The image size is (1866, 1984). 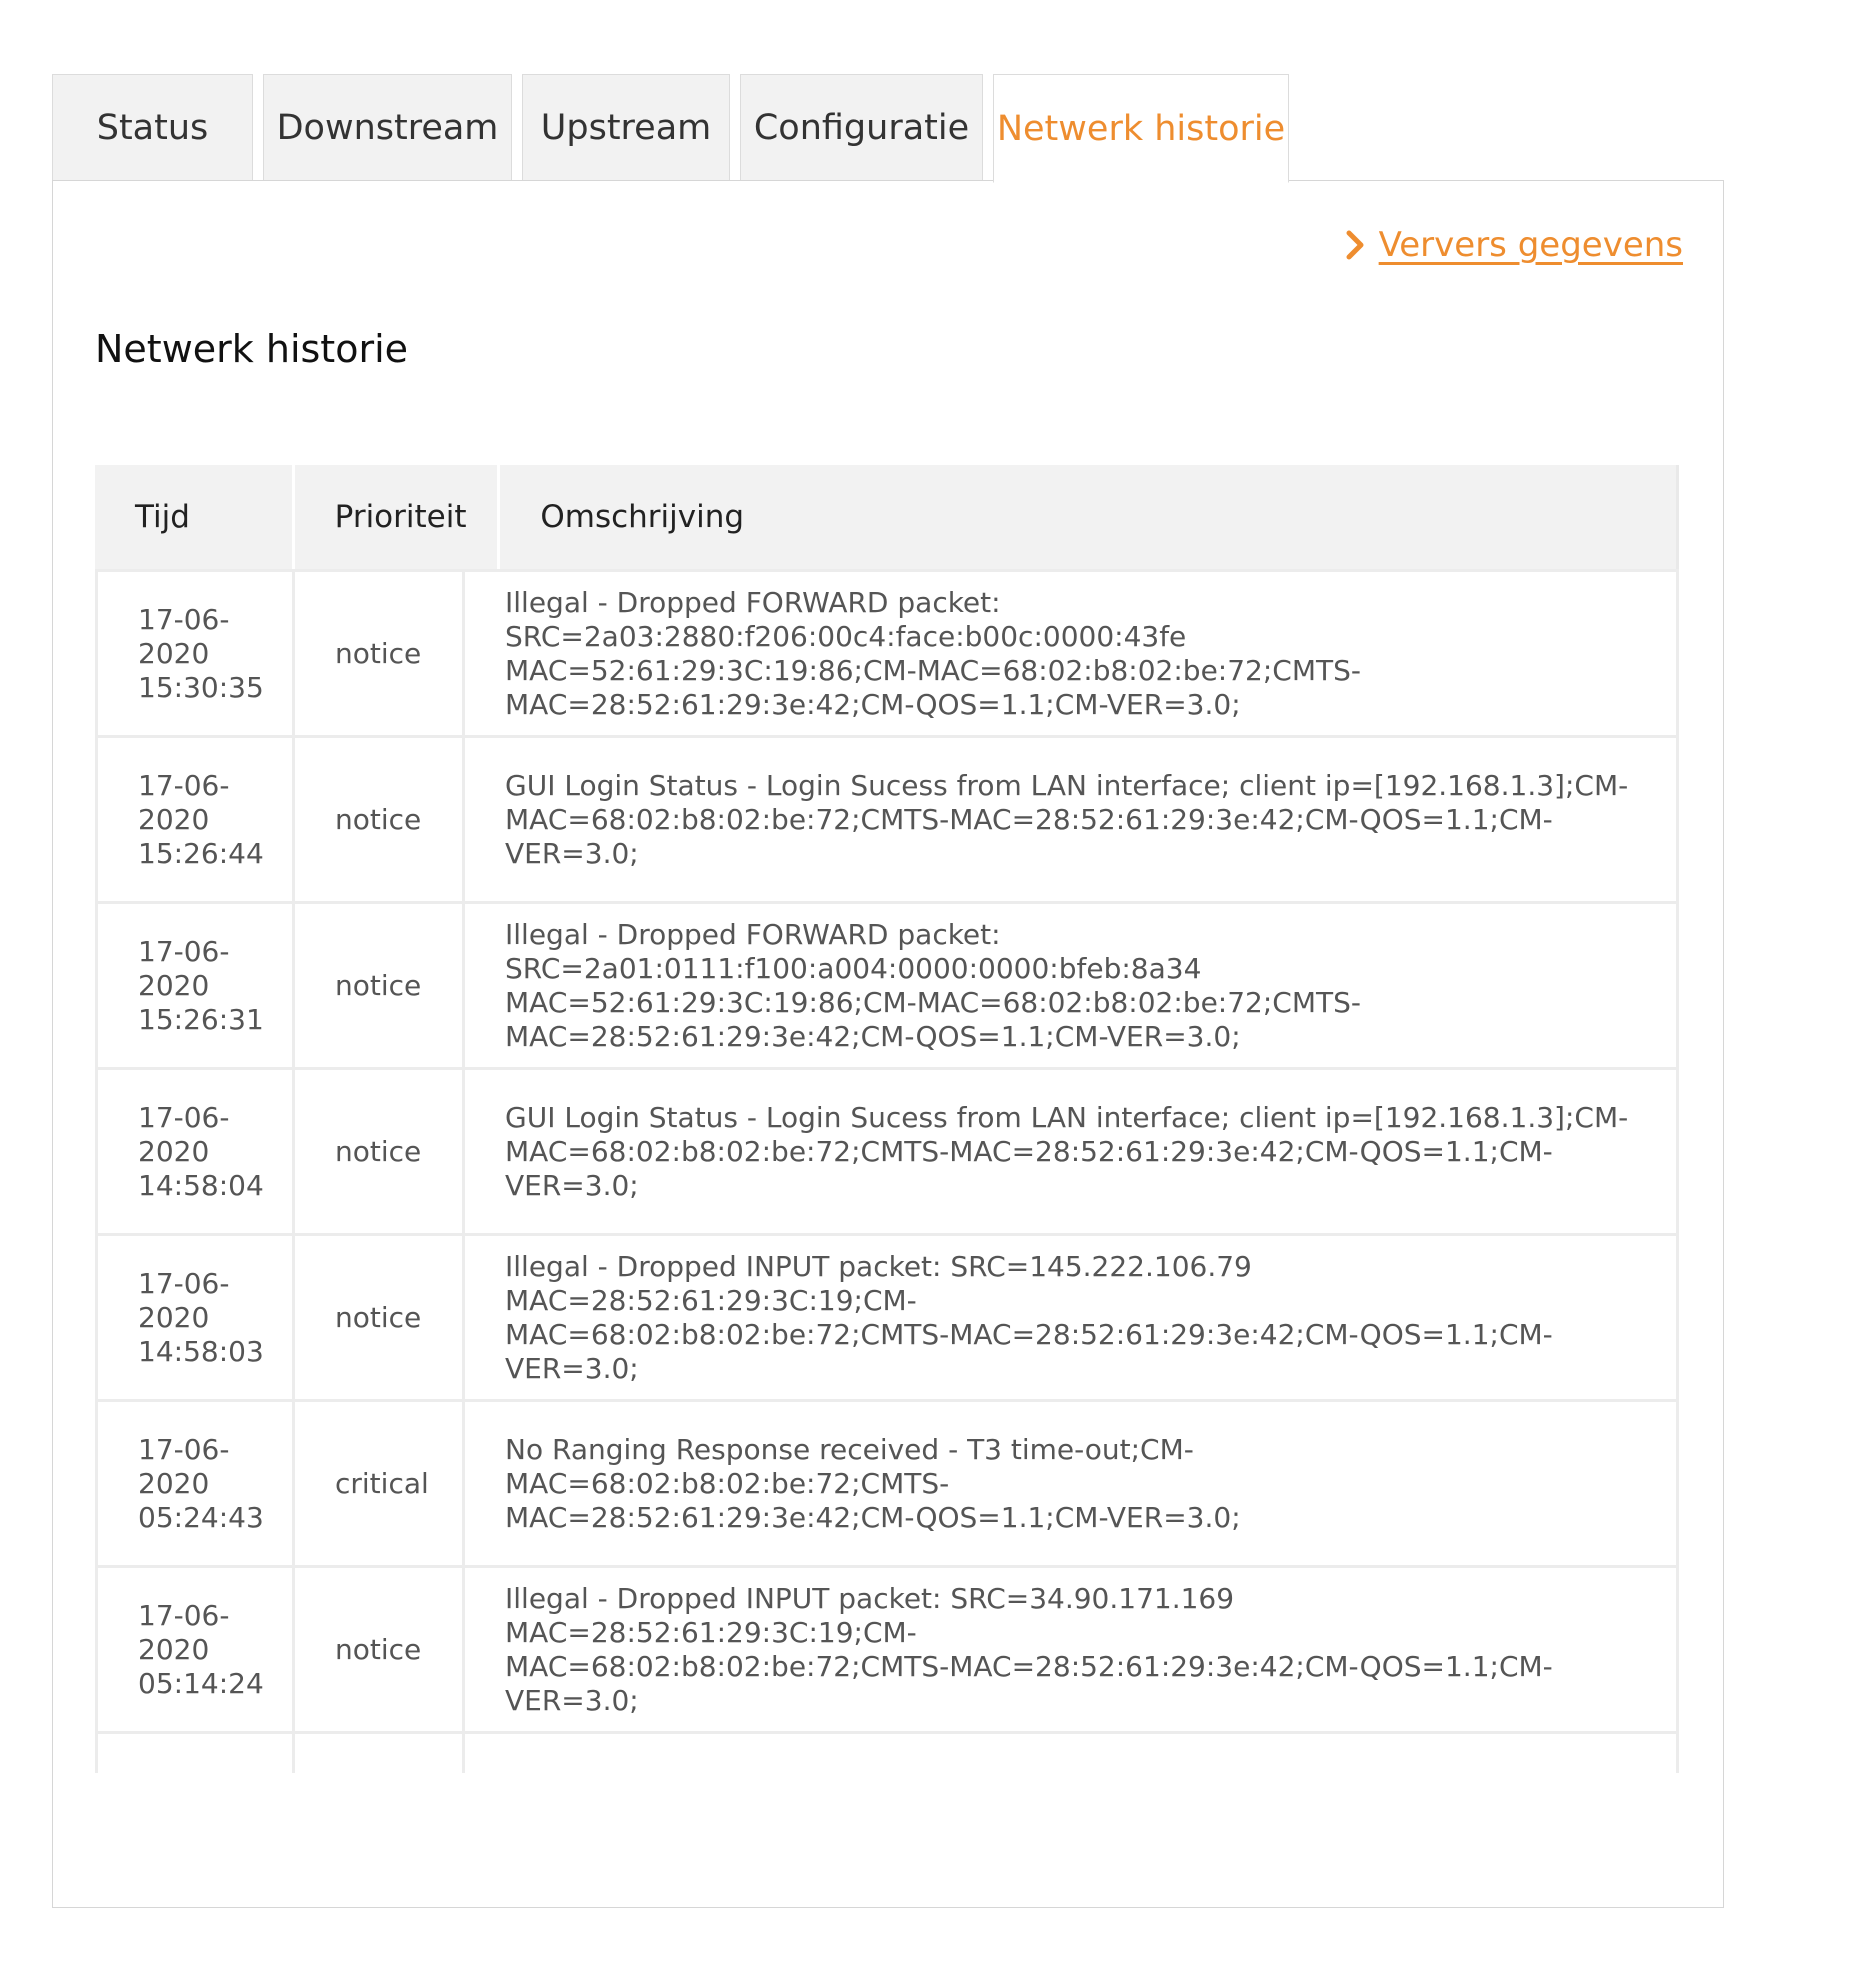 What do you see at coordinates (1072, 1753) in the screenshot?
I see `cell-description` at bounding box center [1072, 1753].